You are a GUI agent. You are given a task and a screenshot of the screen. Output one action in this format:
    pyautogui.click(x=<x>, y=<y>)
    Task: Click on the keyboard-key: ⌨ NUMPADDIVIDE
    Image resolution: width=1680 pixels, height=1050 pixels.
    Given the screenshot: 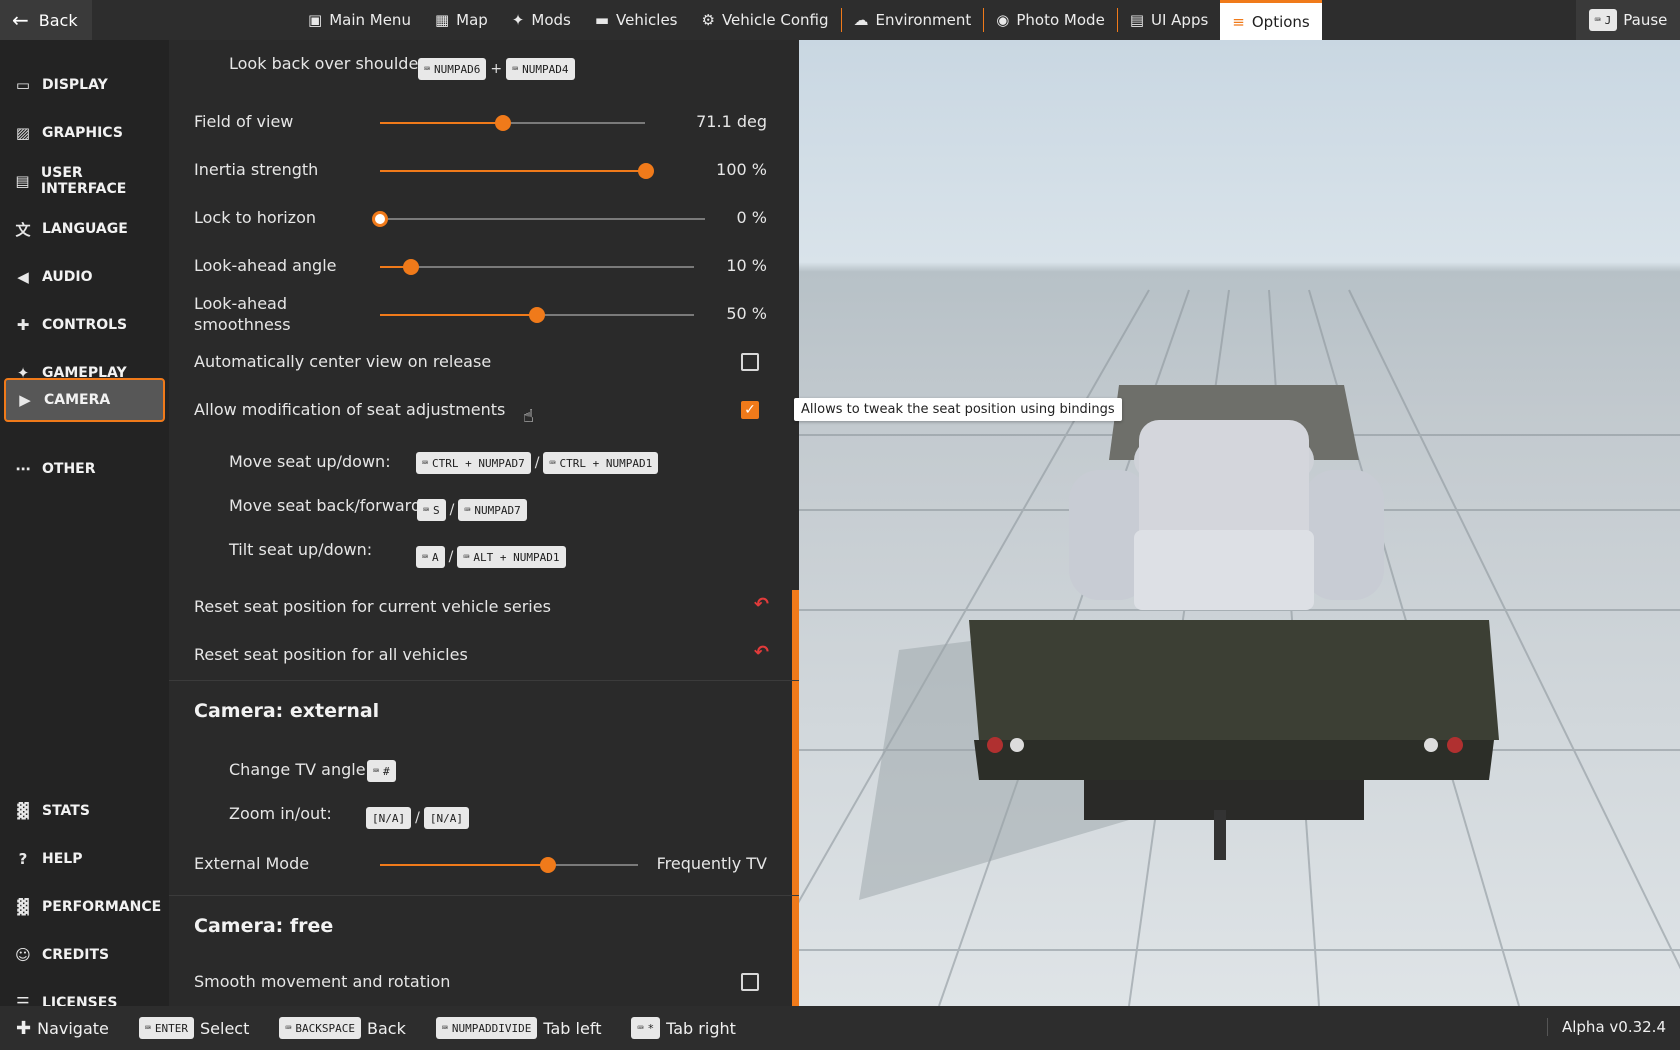 What is the action you would take?
    pyautogui.click(x=486, y=1028)
    